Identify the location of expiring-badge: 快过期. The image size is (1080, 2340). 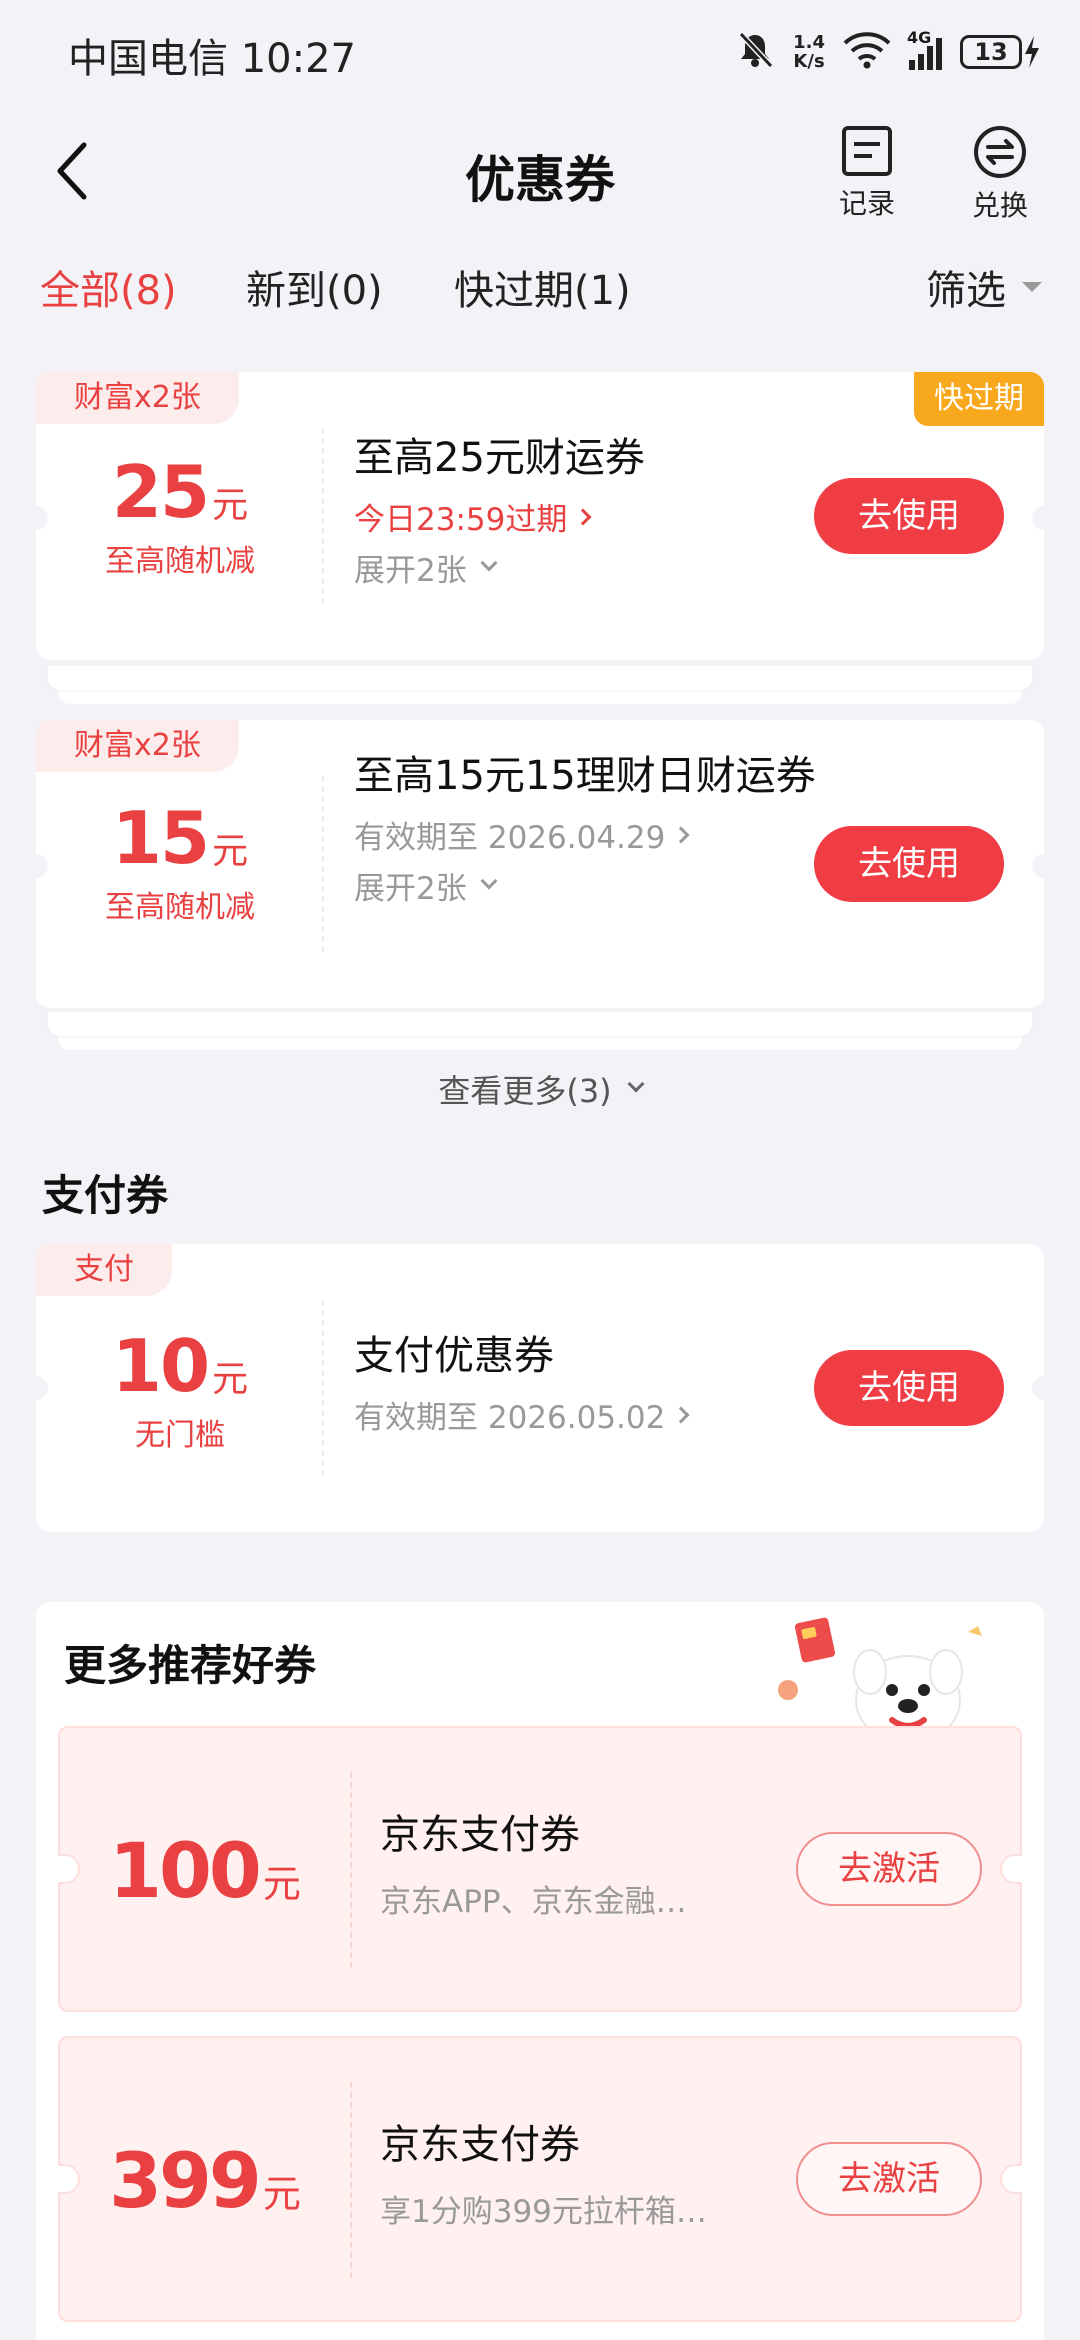
(979, 399).